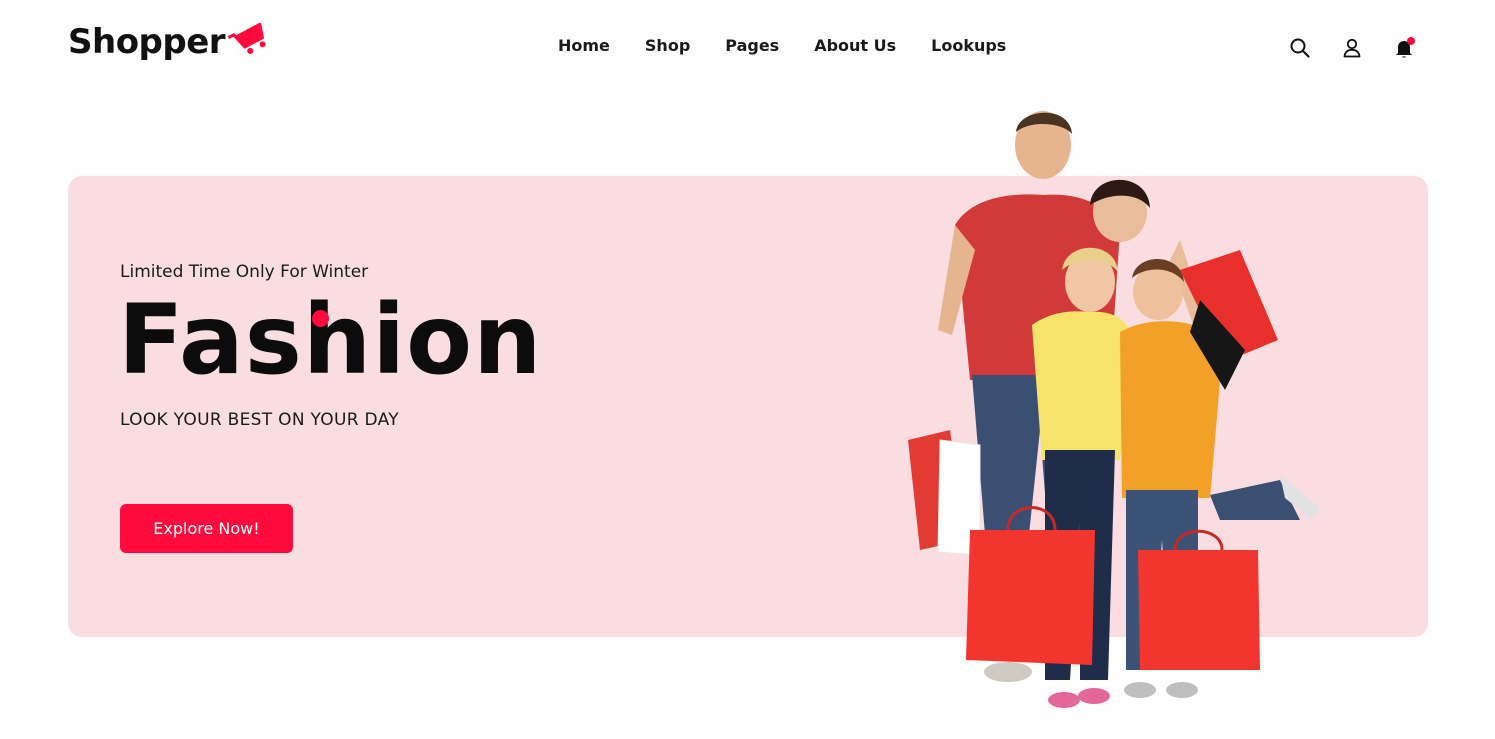 Image resolution: width=1495 pixels, height=739 pixels. Describe the element at coordinates (320, 318) in the screenshot. I see `title-accent-dot` at that location.